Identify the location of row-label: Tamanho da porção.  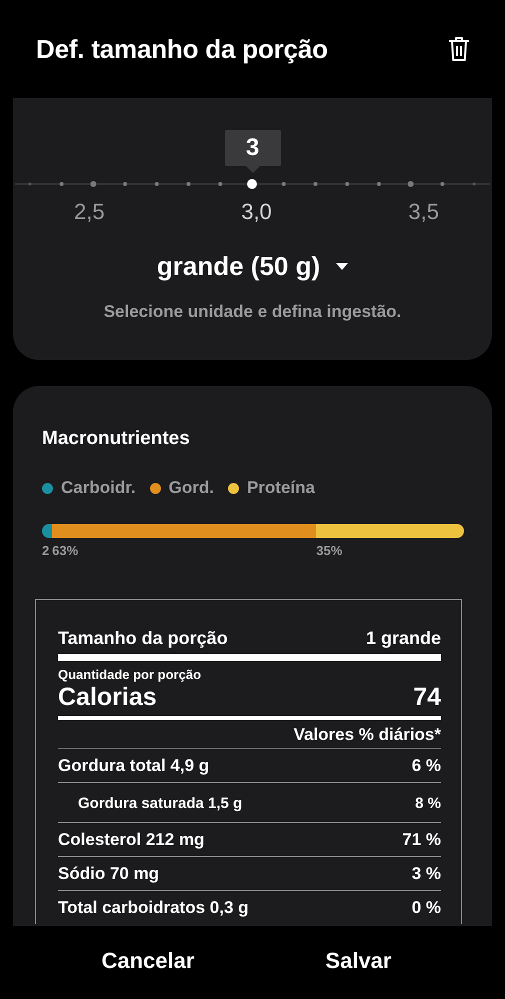
(143, 638).